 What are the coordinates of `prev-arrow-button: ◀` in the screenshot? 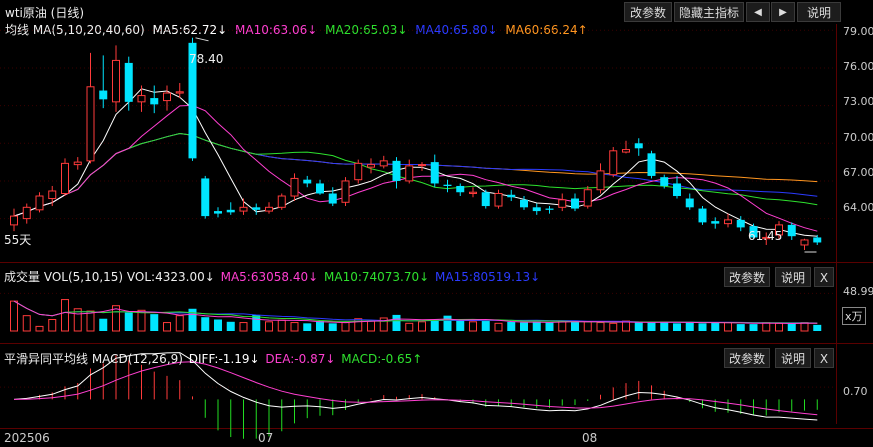 It's located at (758, 12).